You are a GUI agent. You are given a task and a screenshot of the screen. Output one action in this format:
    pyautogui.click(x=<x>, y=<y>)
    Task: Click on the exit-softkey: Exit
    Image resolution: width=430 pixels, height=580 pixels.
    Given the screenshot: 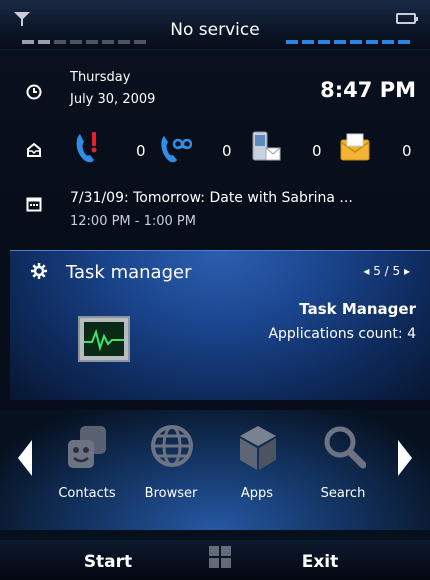 What is the action you would take?
    pyautogui.click(x=320, y=562)
    